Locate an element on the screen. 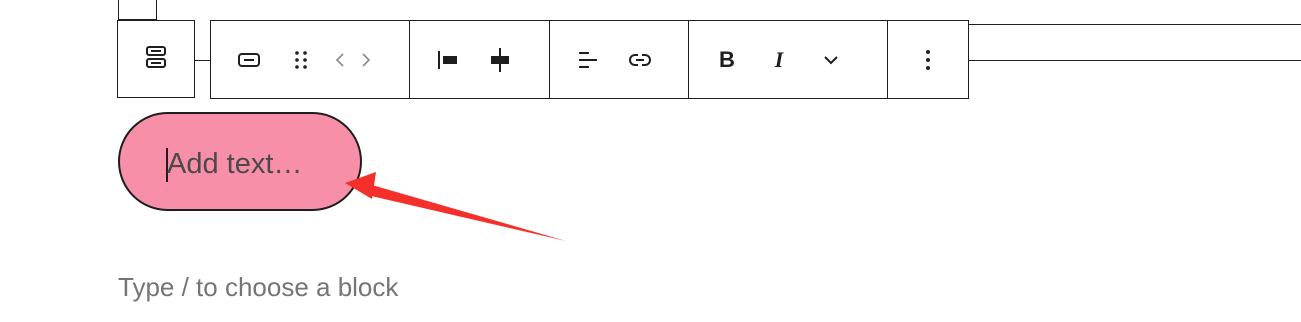 Image resolution: width=1301 pixels, height=322 pixels. italic-button: I is located at coordinates (779, 60).